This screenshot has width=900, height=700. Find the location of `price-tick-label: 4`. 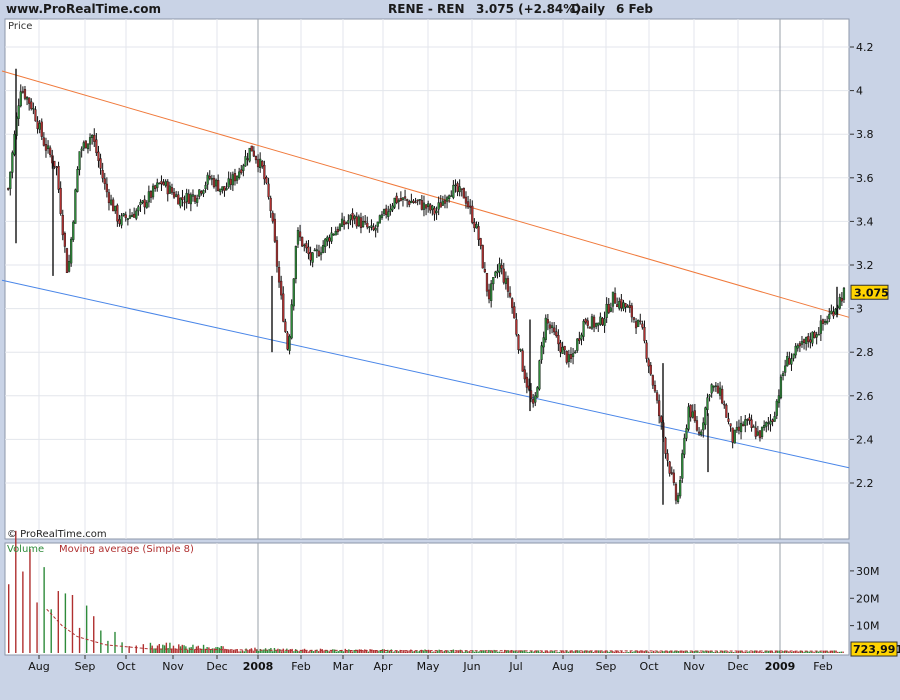

price-tick-label: 4 is located at coordinates (859, 91).